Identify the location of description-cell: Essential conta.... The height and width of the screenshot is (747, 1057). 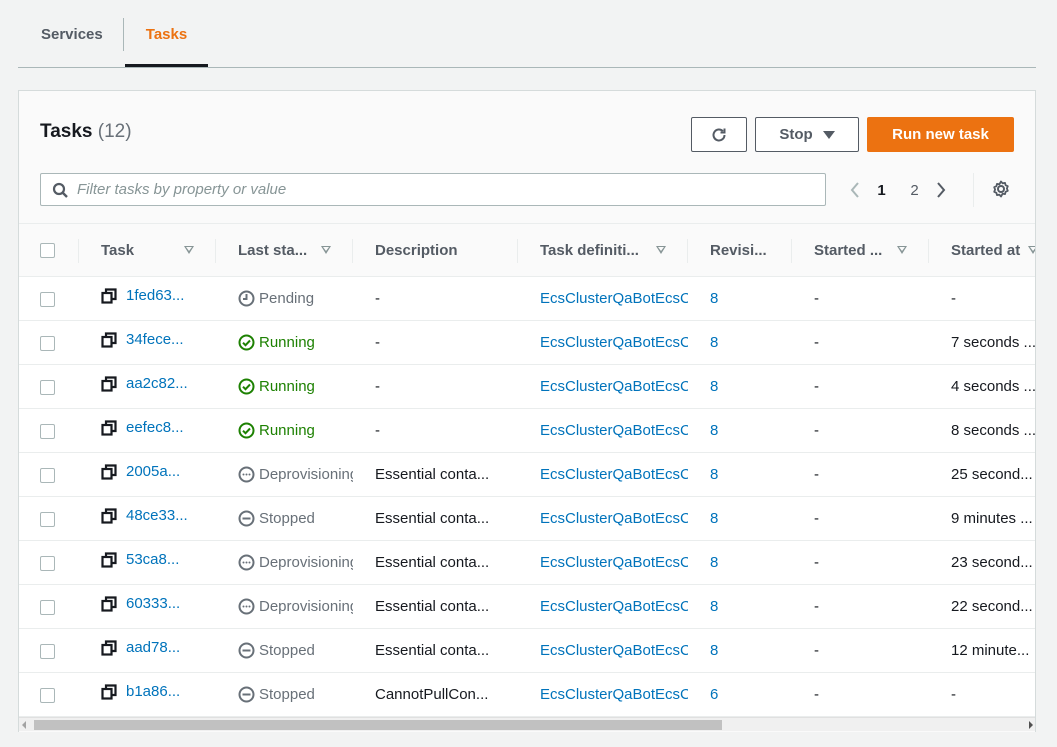
(432, 474).